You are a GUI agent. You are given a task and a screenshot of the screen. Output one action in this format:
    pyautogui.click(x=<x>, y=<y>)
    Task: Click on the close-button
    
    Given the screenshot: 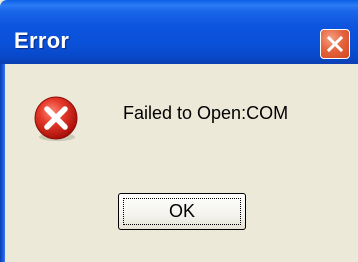 What is the action you would take?
    pyautogui.click(x=335, y=44)
    